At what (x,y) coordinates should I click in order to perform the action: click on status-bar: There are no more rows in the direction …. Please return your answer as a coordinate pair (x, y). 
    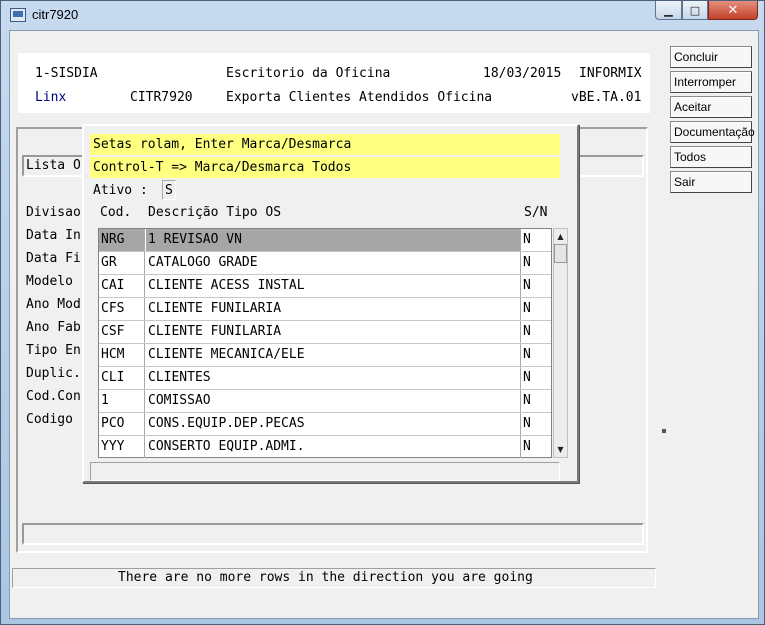
    Looking at the image, I should click on (334, 578).